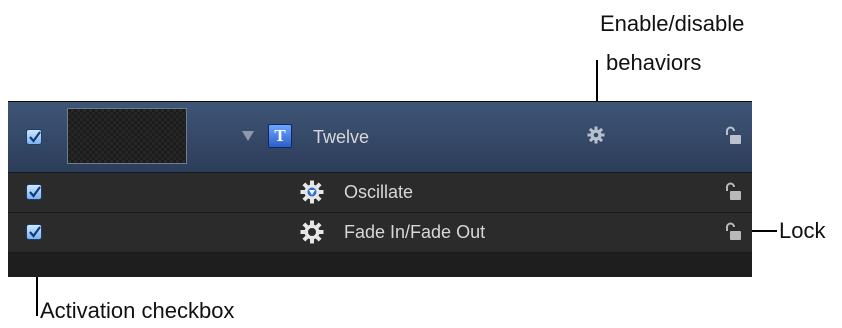  Describe the element at coordinates (312, 232) in the screenshot. I see `gear-icon` at that location.